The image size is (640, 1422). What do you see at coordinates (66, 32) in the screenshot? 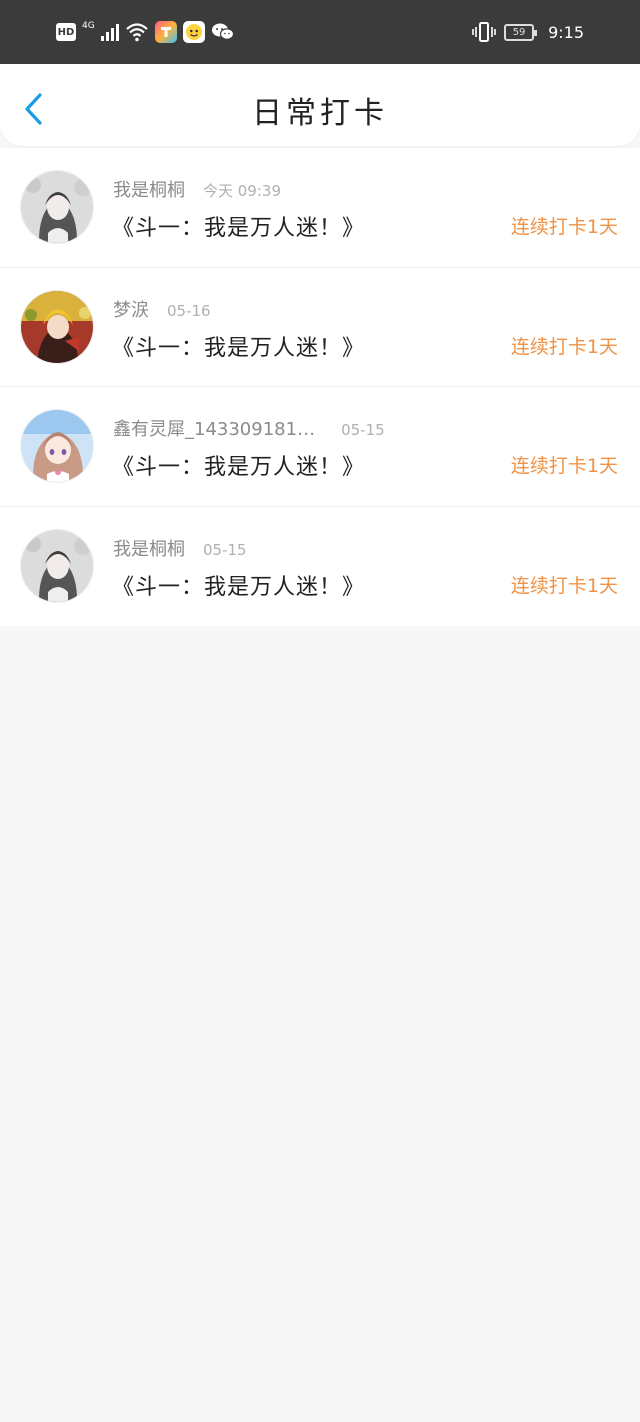
I see `hd-badge: HD` at bounding box center [66, 32].